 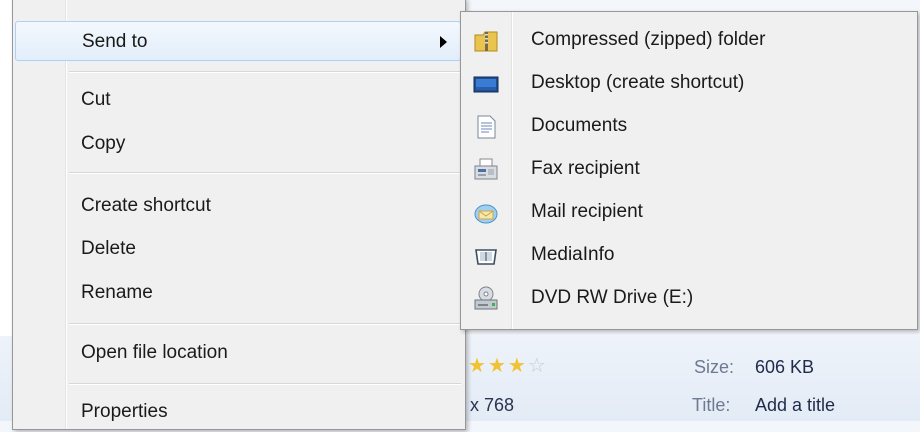 I want to click on menu-item-cut: Cut, so click(x=238, y=100).